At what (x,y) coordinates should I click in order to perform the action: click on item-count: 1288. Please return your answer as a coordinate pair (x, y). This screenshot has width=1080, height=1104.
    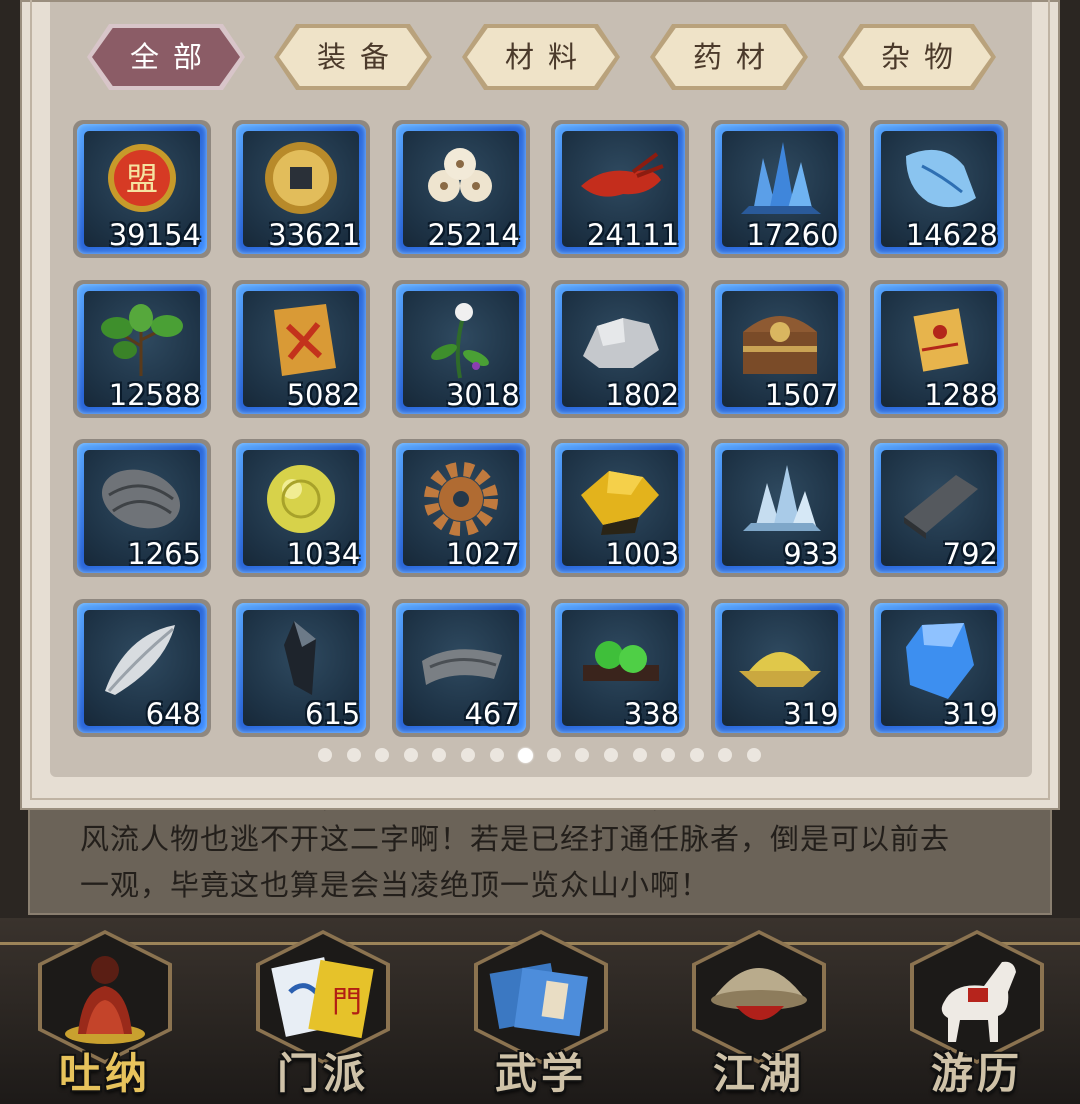
    Looking at the image, I should click on (961, 394).